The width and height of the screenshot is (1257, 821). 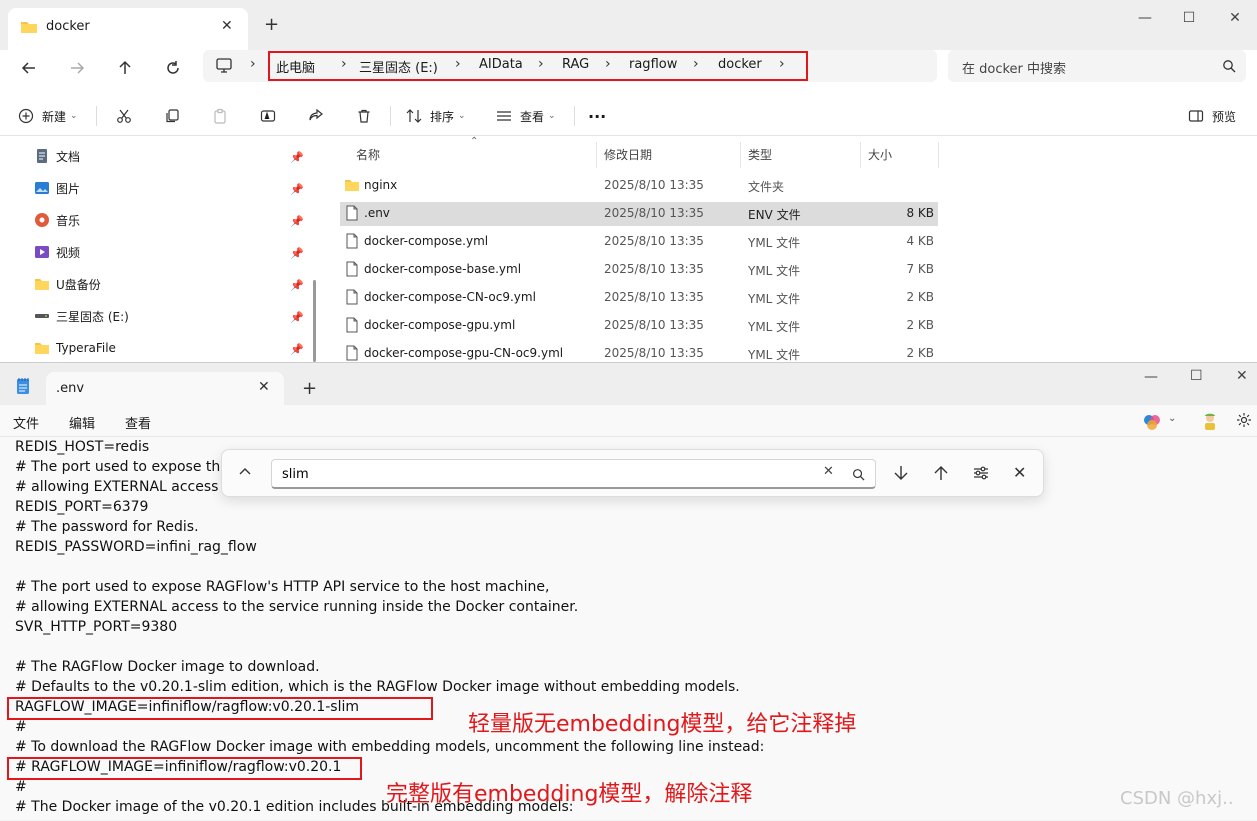 What do you see at coordinates (920, 213) in the screenshot?
I see `file-size: 8 KB` at bounding box center [920, 213].